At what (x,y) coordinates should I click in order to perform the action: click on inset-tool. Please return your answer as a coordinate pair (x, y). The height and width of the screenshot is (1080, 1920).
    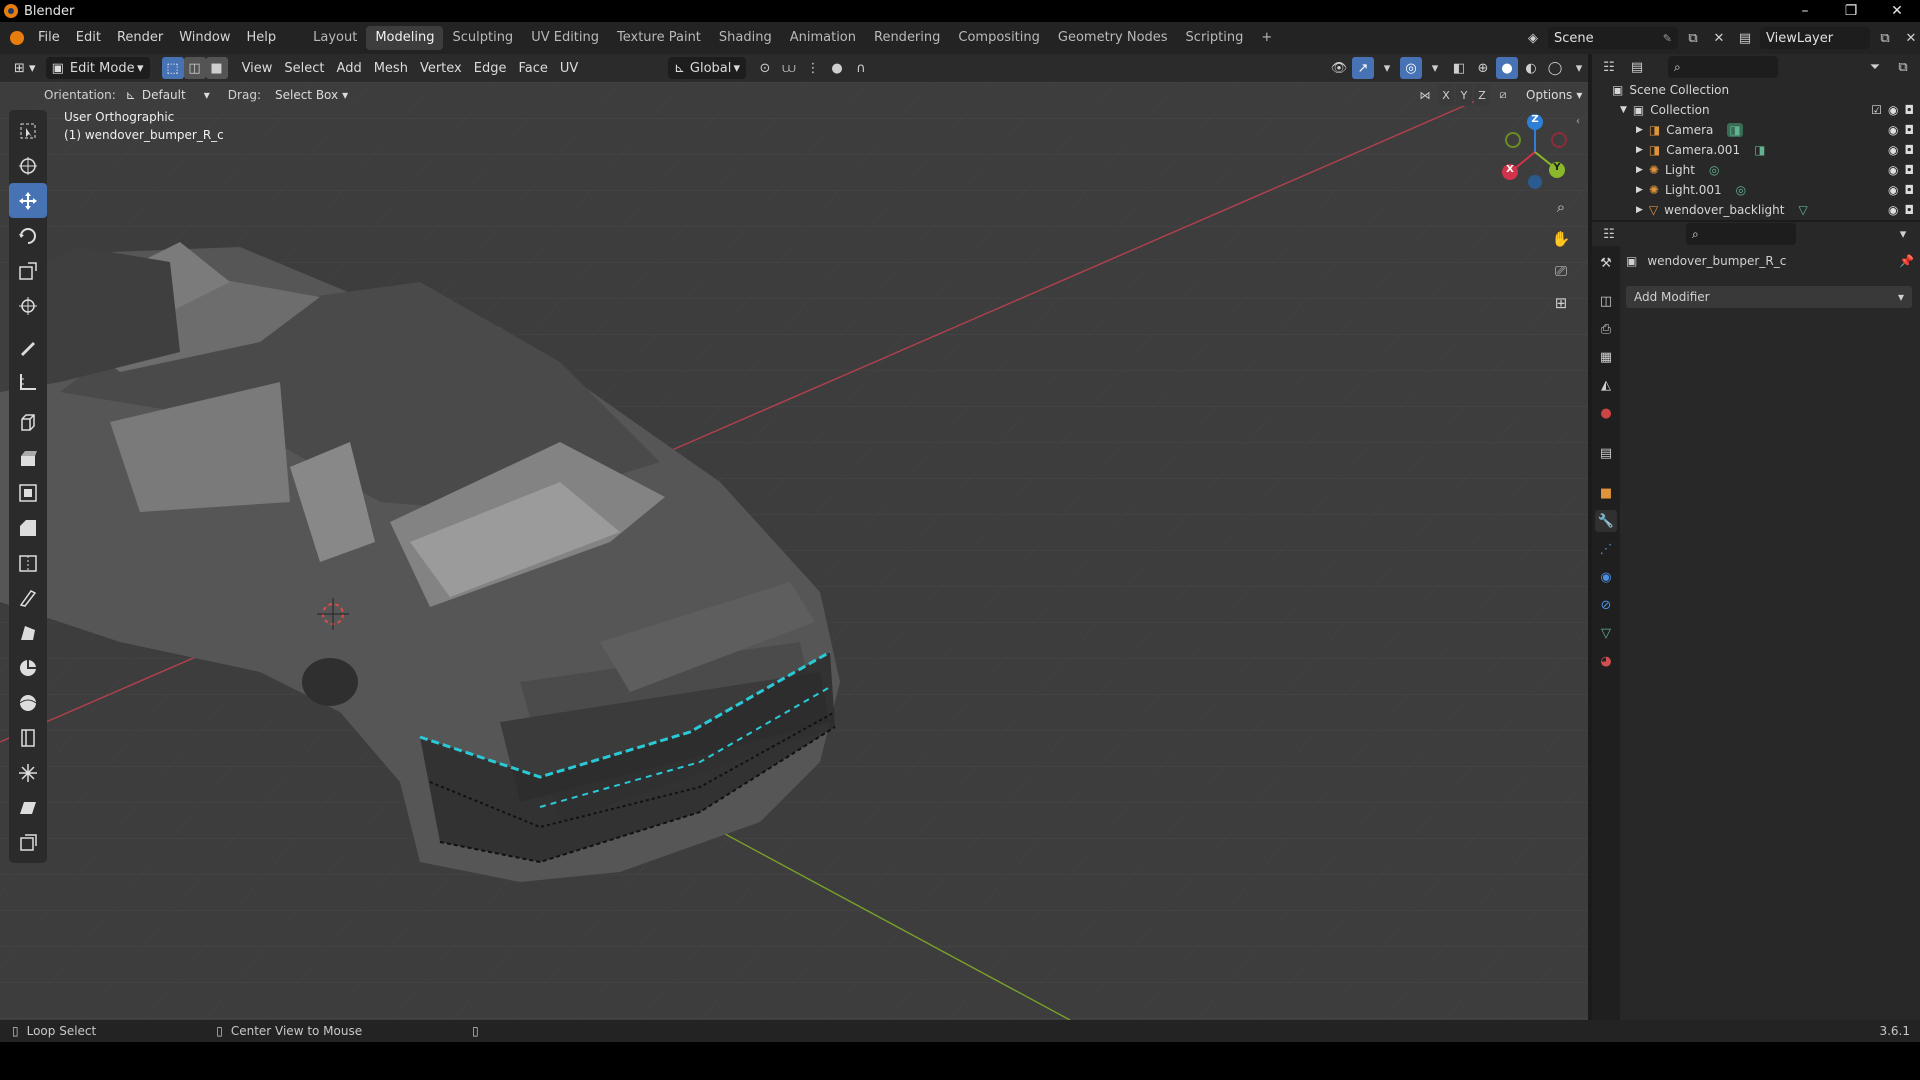
    Looking at the image, I should click on (28, 492).